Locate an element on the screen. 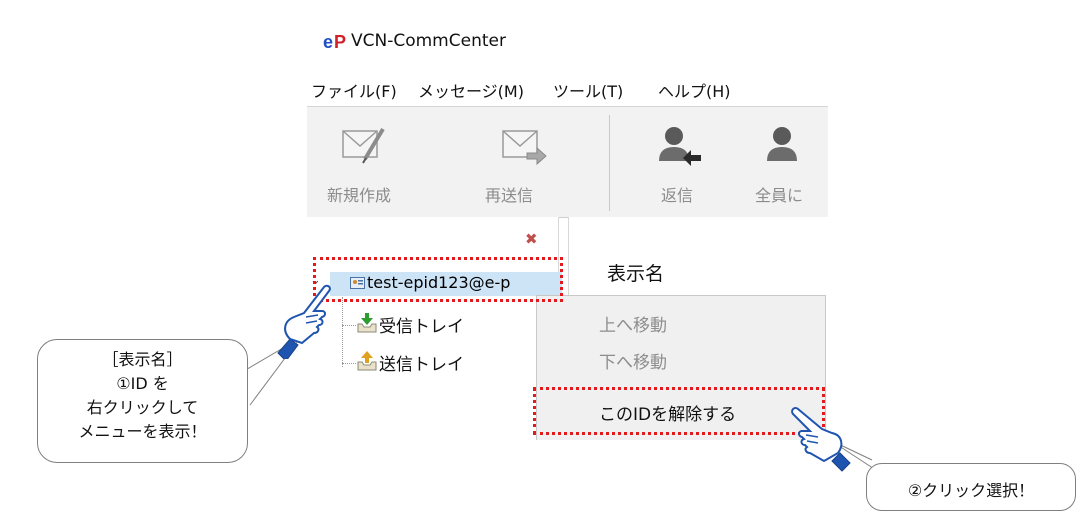  toolbar: 新規作成 再送信 返信 全員に is located at coordinates (567, 162).